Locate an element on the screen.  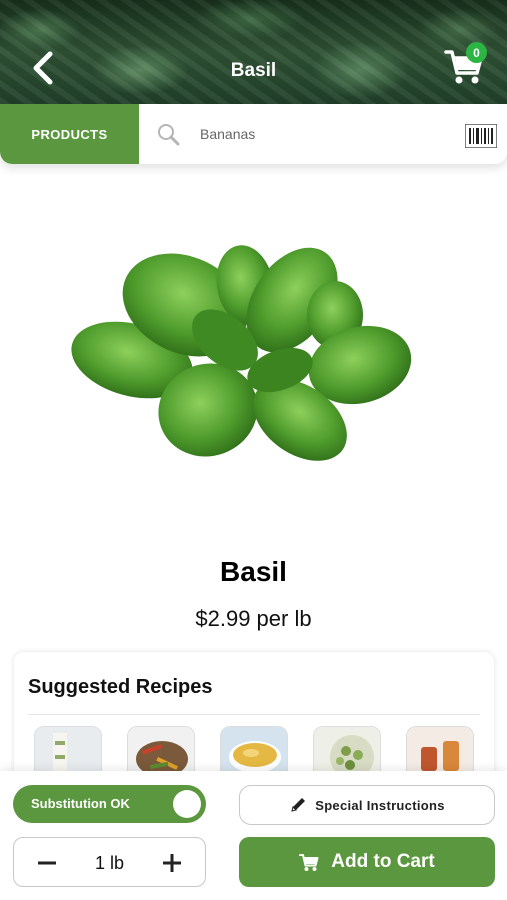
pencil-icon is located at coordinates (298, 805).